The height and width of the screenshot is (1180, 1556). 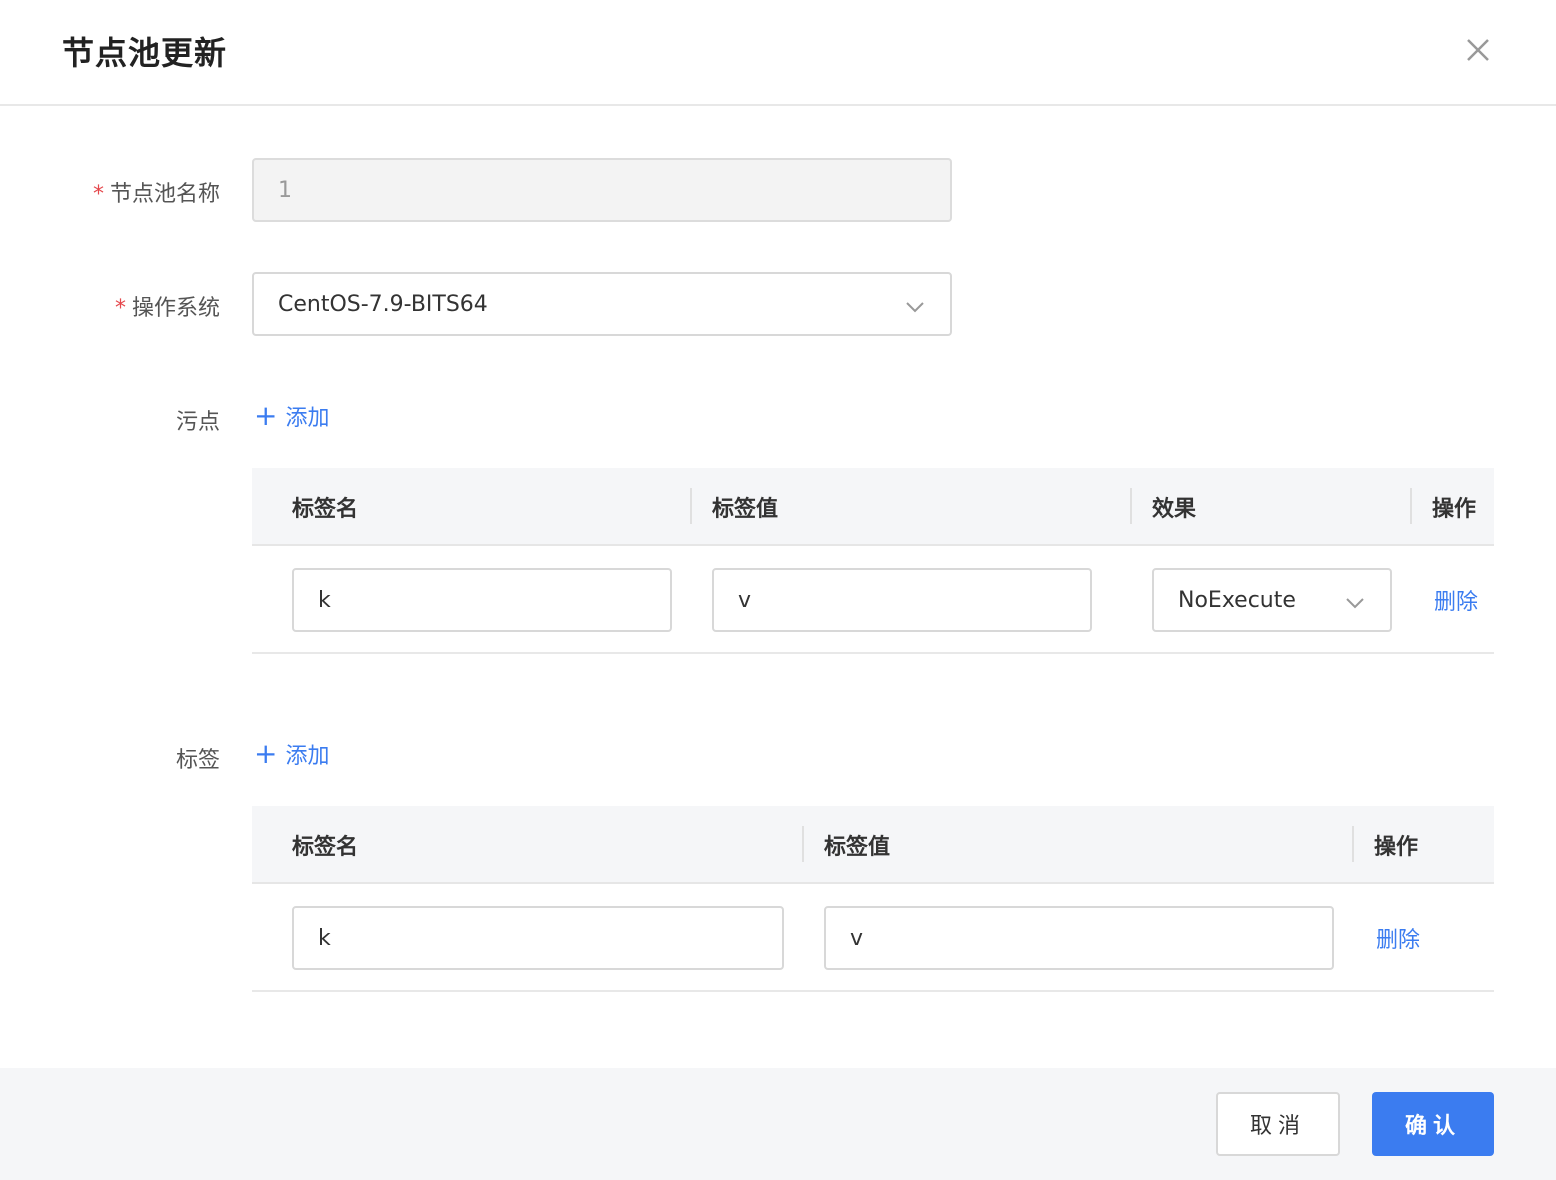 What do you see at coordinates (1237, 600) in the screenshot?
I see `taint-effect-value: NoExecute` at bounding box center [1237, 600].